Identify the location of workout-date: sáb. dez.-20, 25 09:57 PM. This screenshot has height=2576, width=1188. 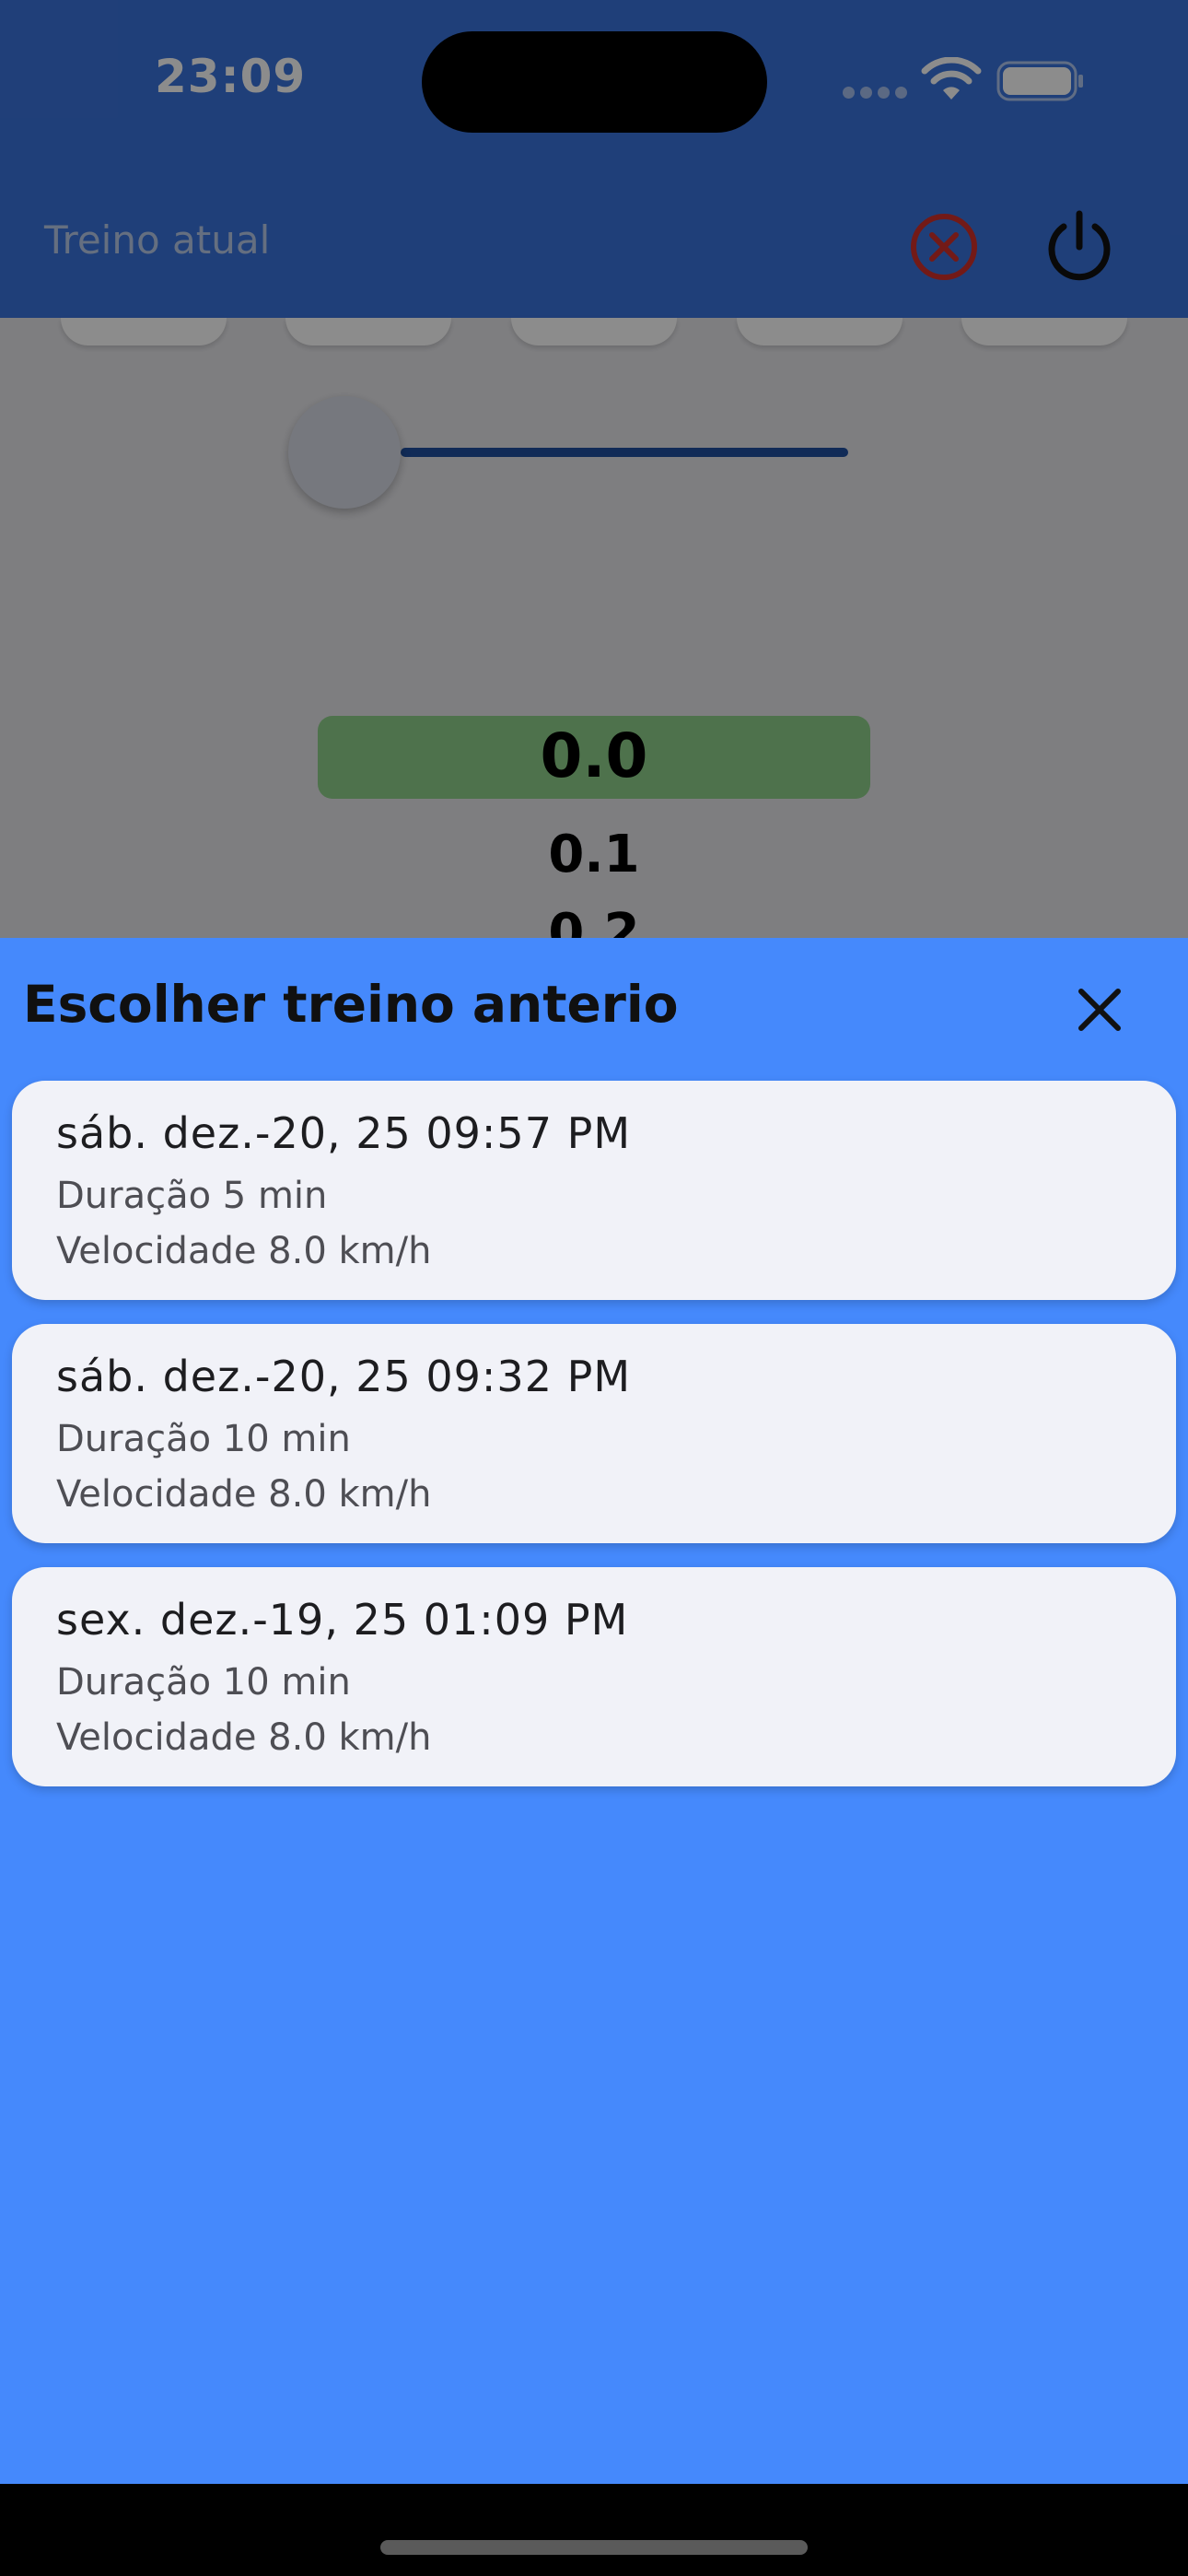
(344, 1133).